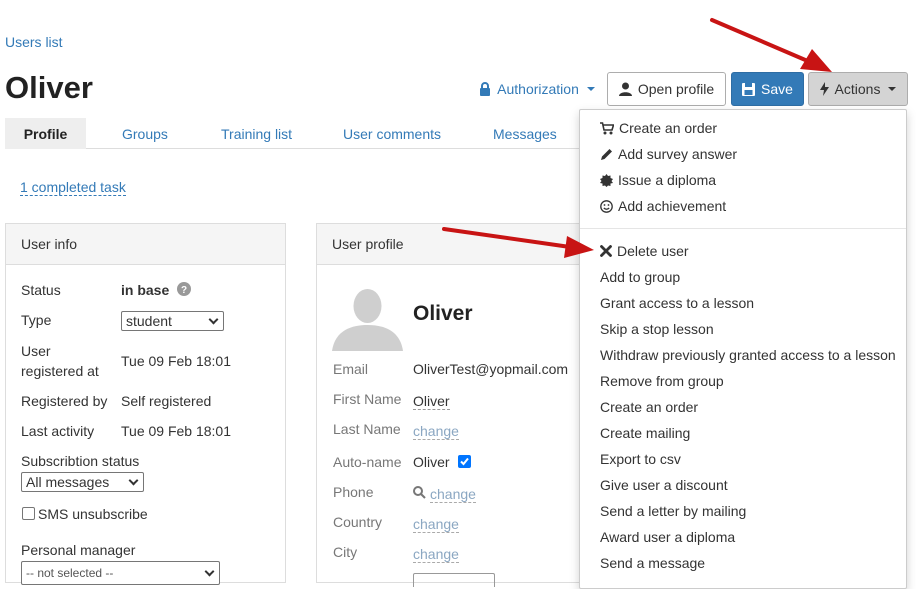 The image size is (916, 589). Describe the element at coordinates (667, 180) in the screenshot. I see `menu-item-label: Issue a diploma` at that location.